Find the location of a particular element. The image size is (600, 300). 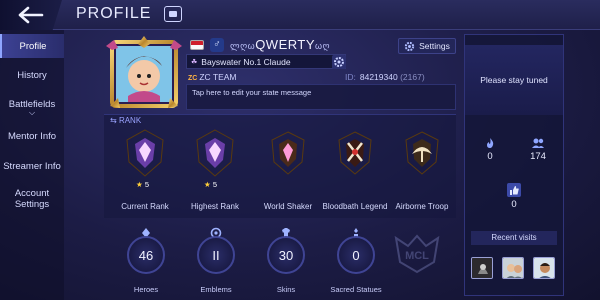

sidebar-item-account-settings: Account Settings is located at coordinates (32, 199).